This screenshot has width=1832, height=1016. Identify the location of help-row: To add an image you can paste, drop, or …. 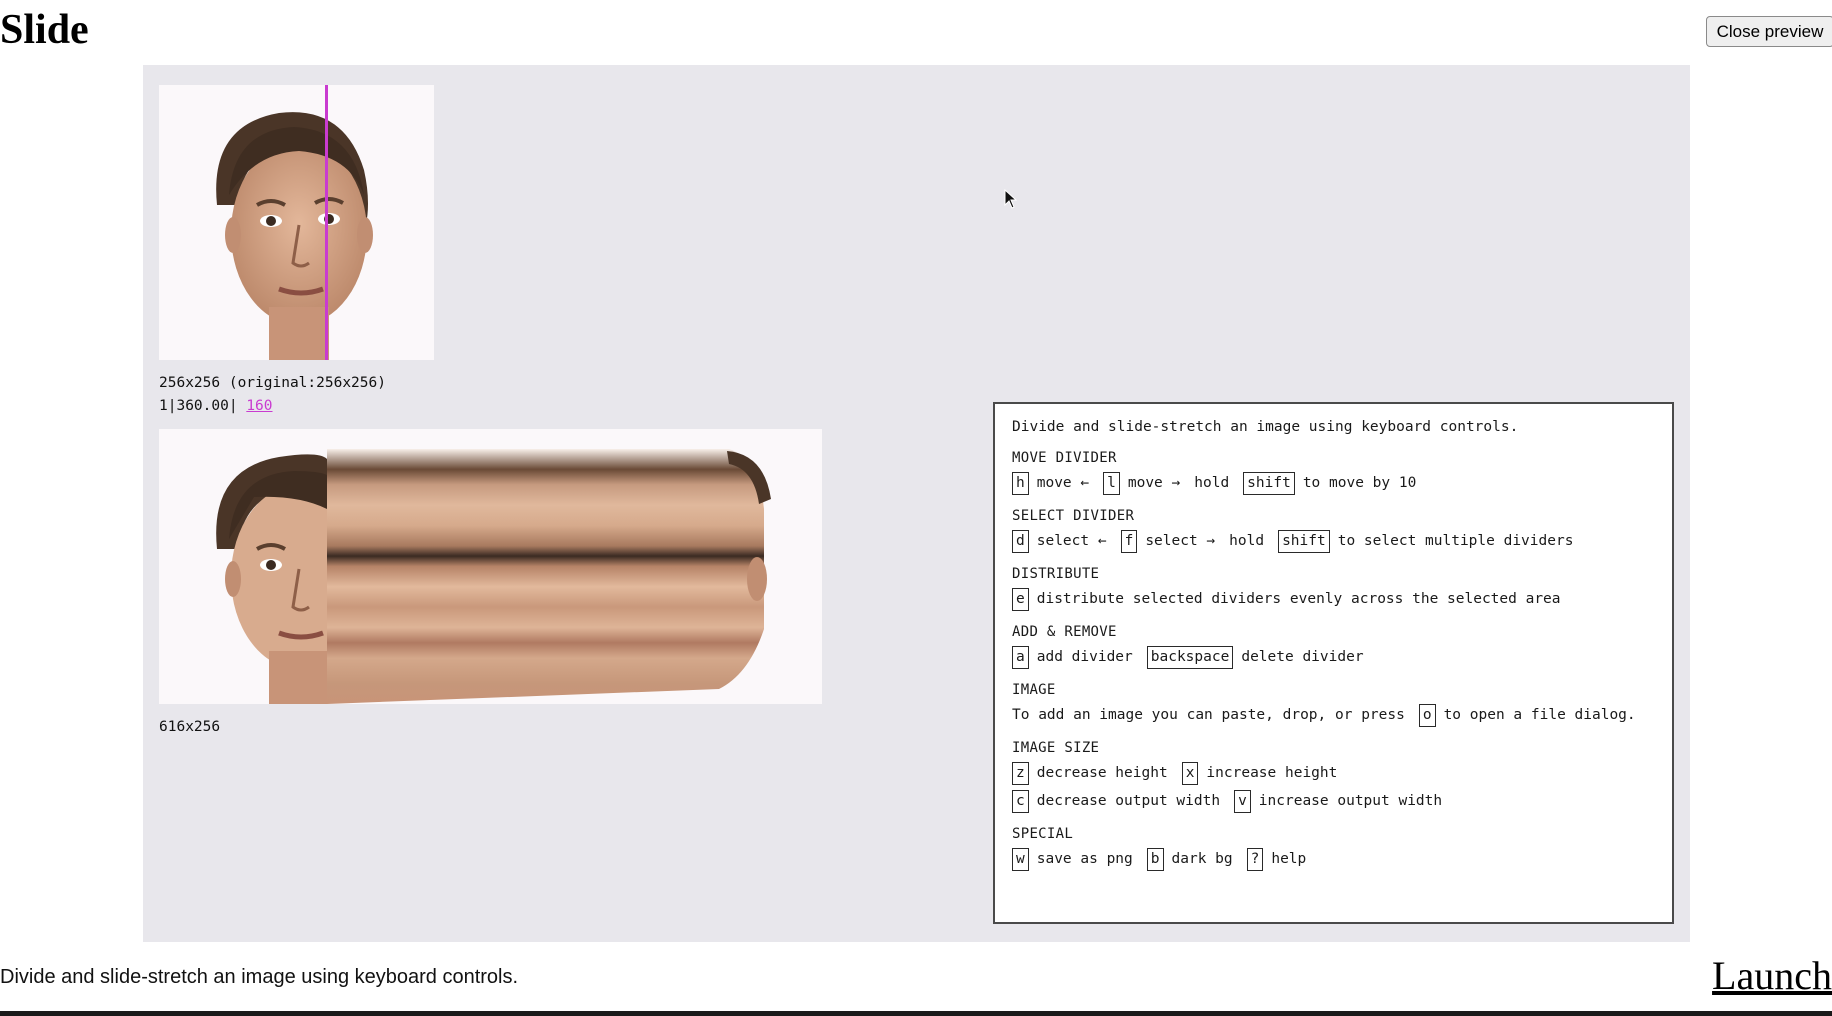
(1334, 715).